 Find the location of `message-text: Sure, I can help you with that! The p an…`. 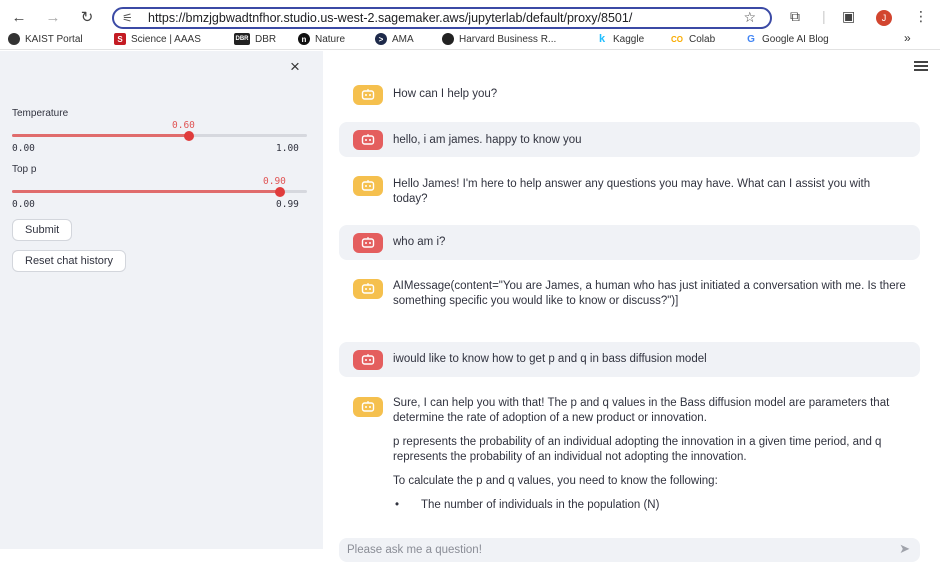

message-text: Sure, I can help you with that! The p an… is located at coordinates (649, 454).